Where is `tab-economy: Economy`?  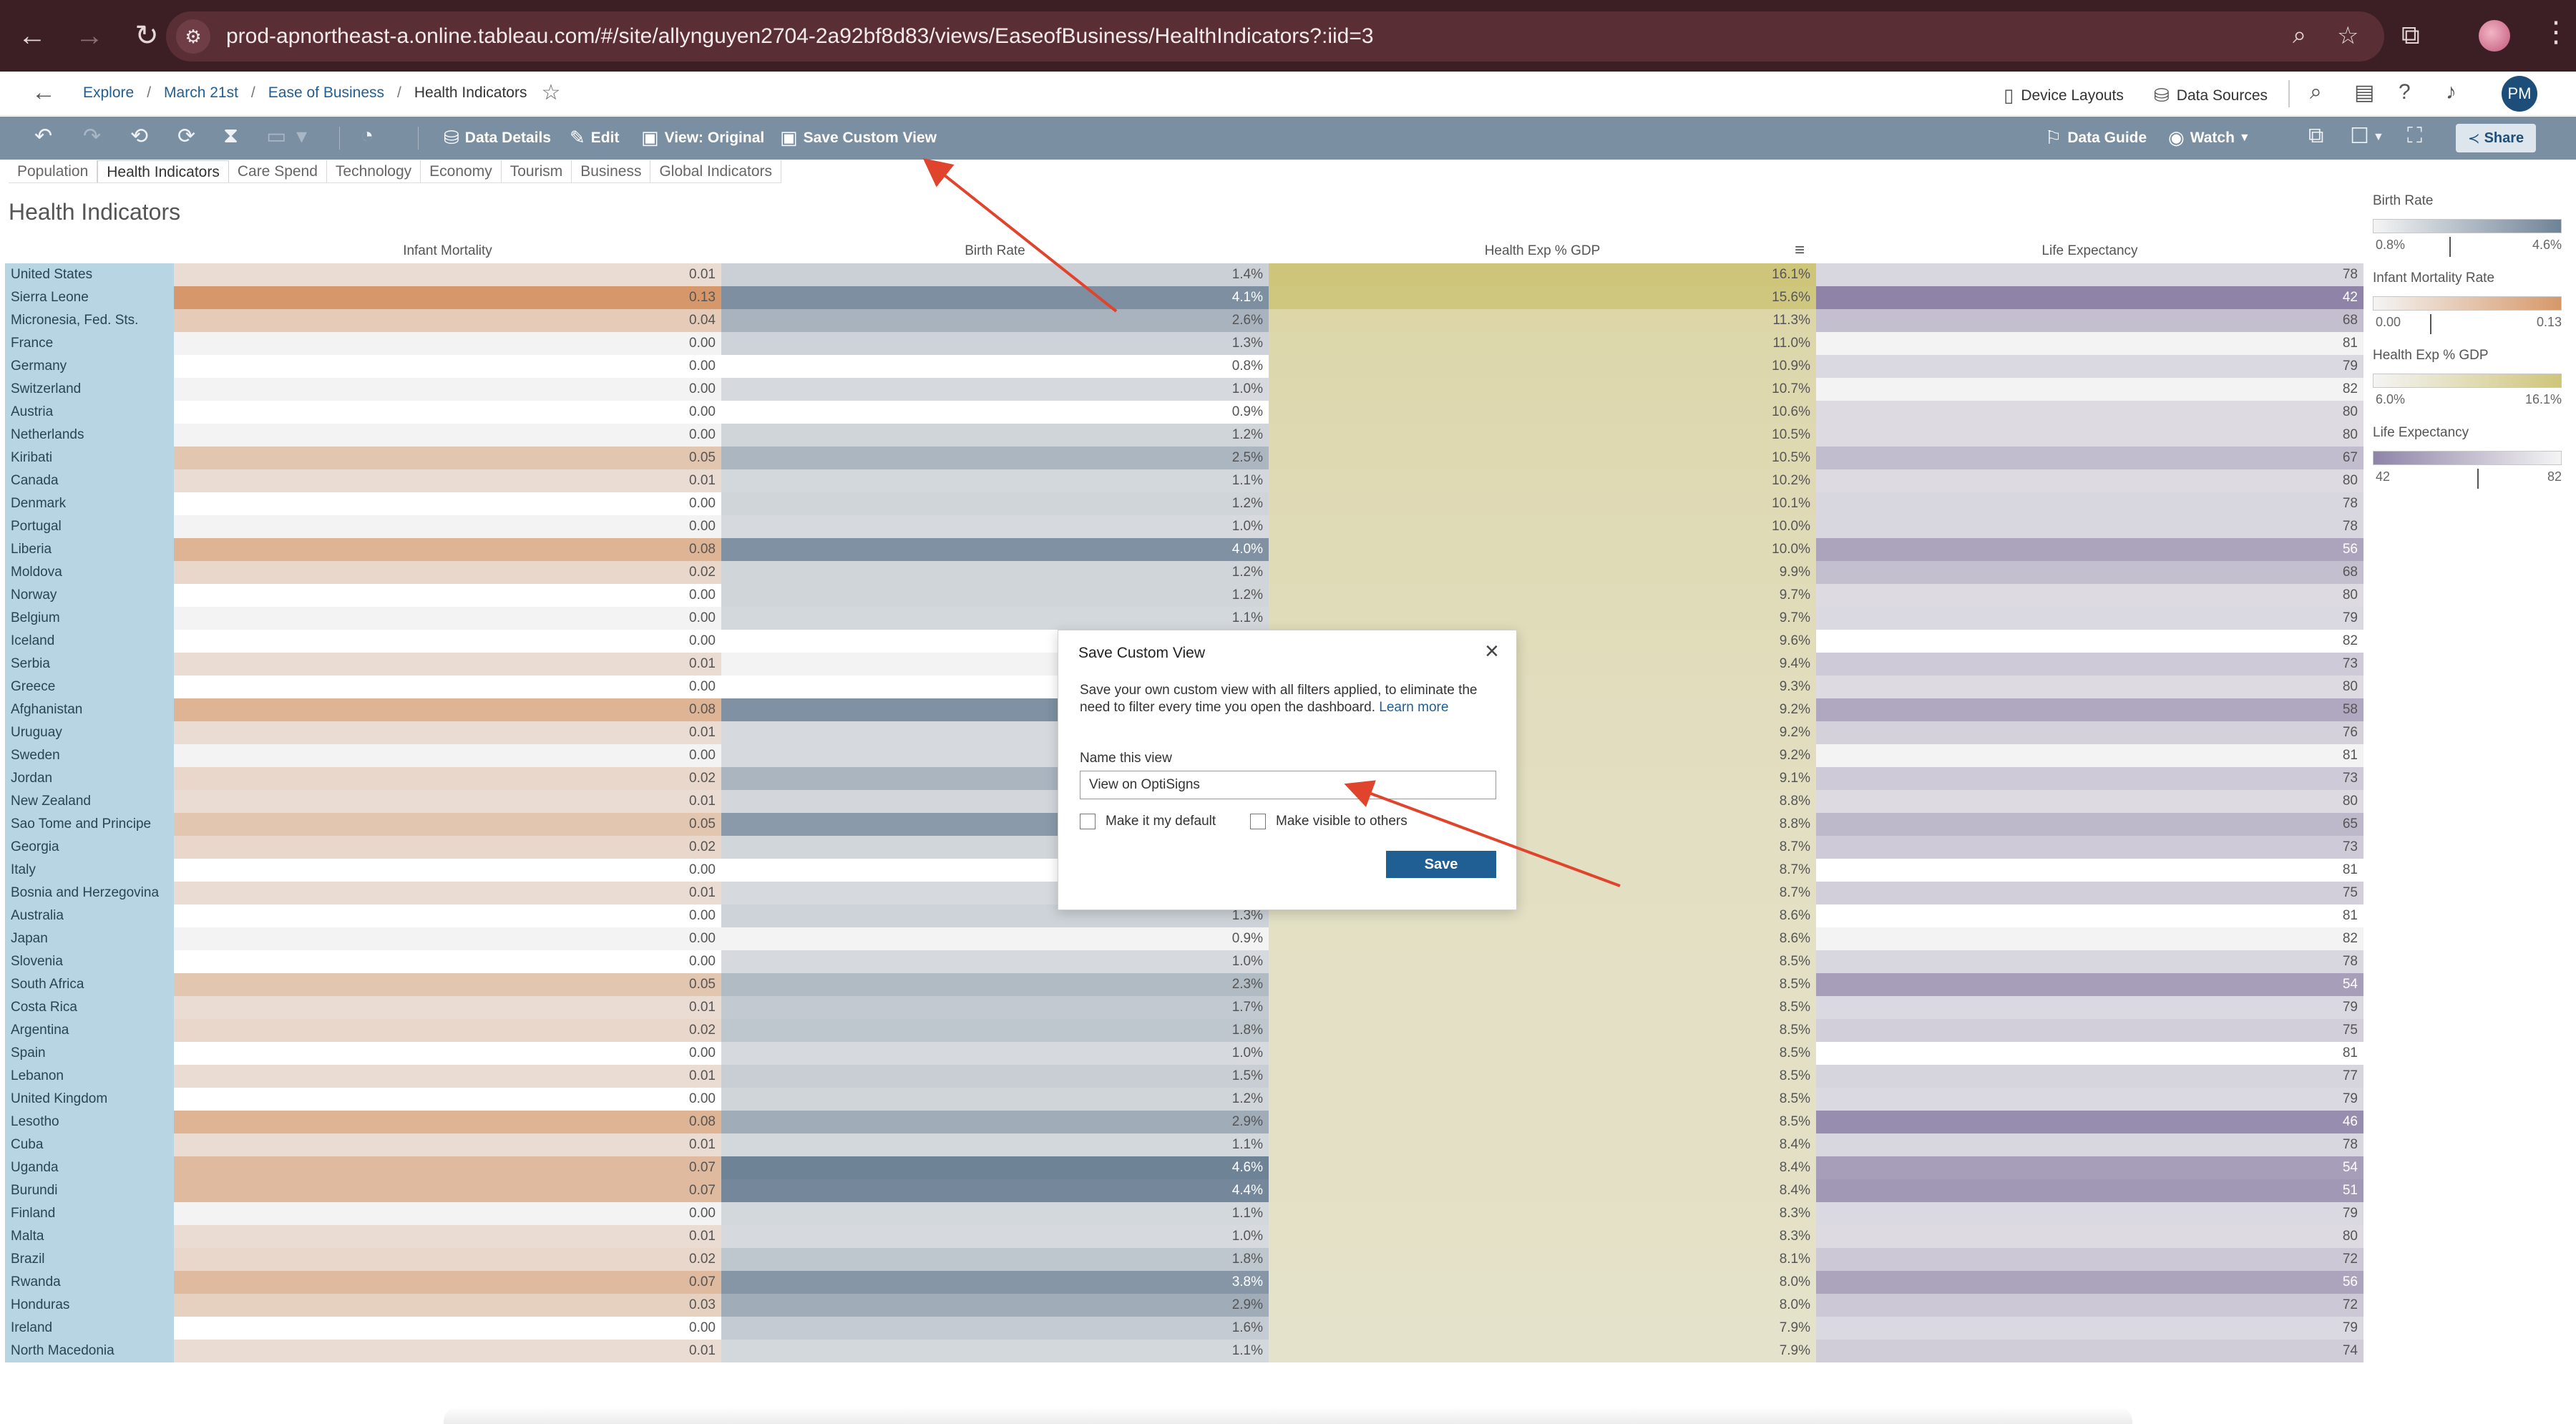
tab-economy: Economy is located at coordinates (461, 171).